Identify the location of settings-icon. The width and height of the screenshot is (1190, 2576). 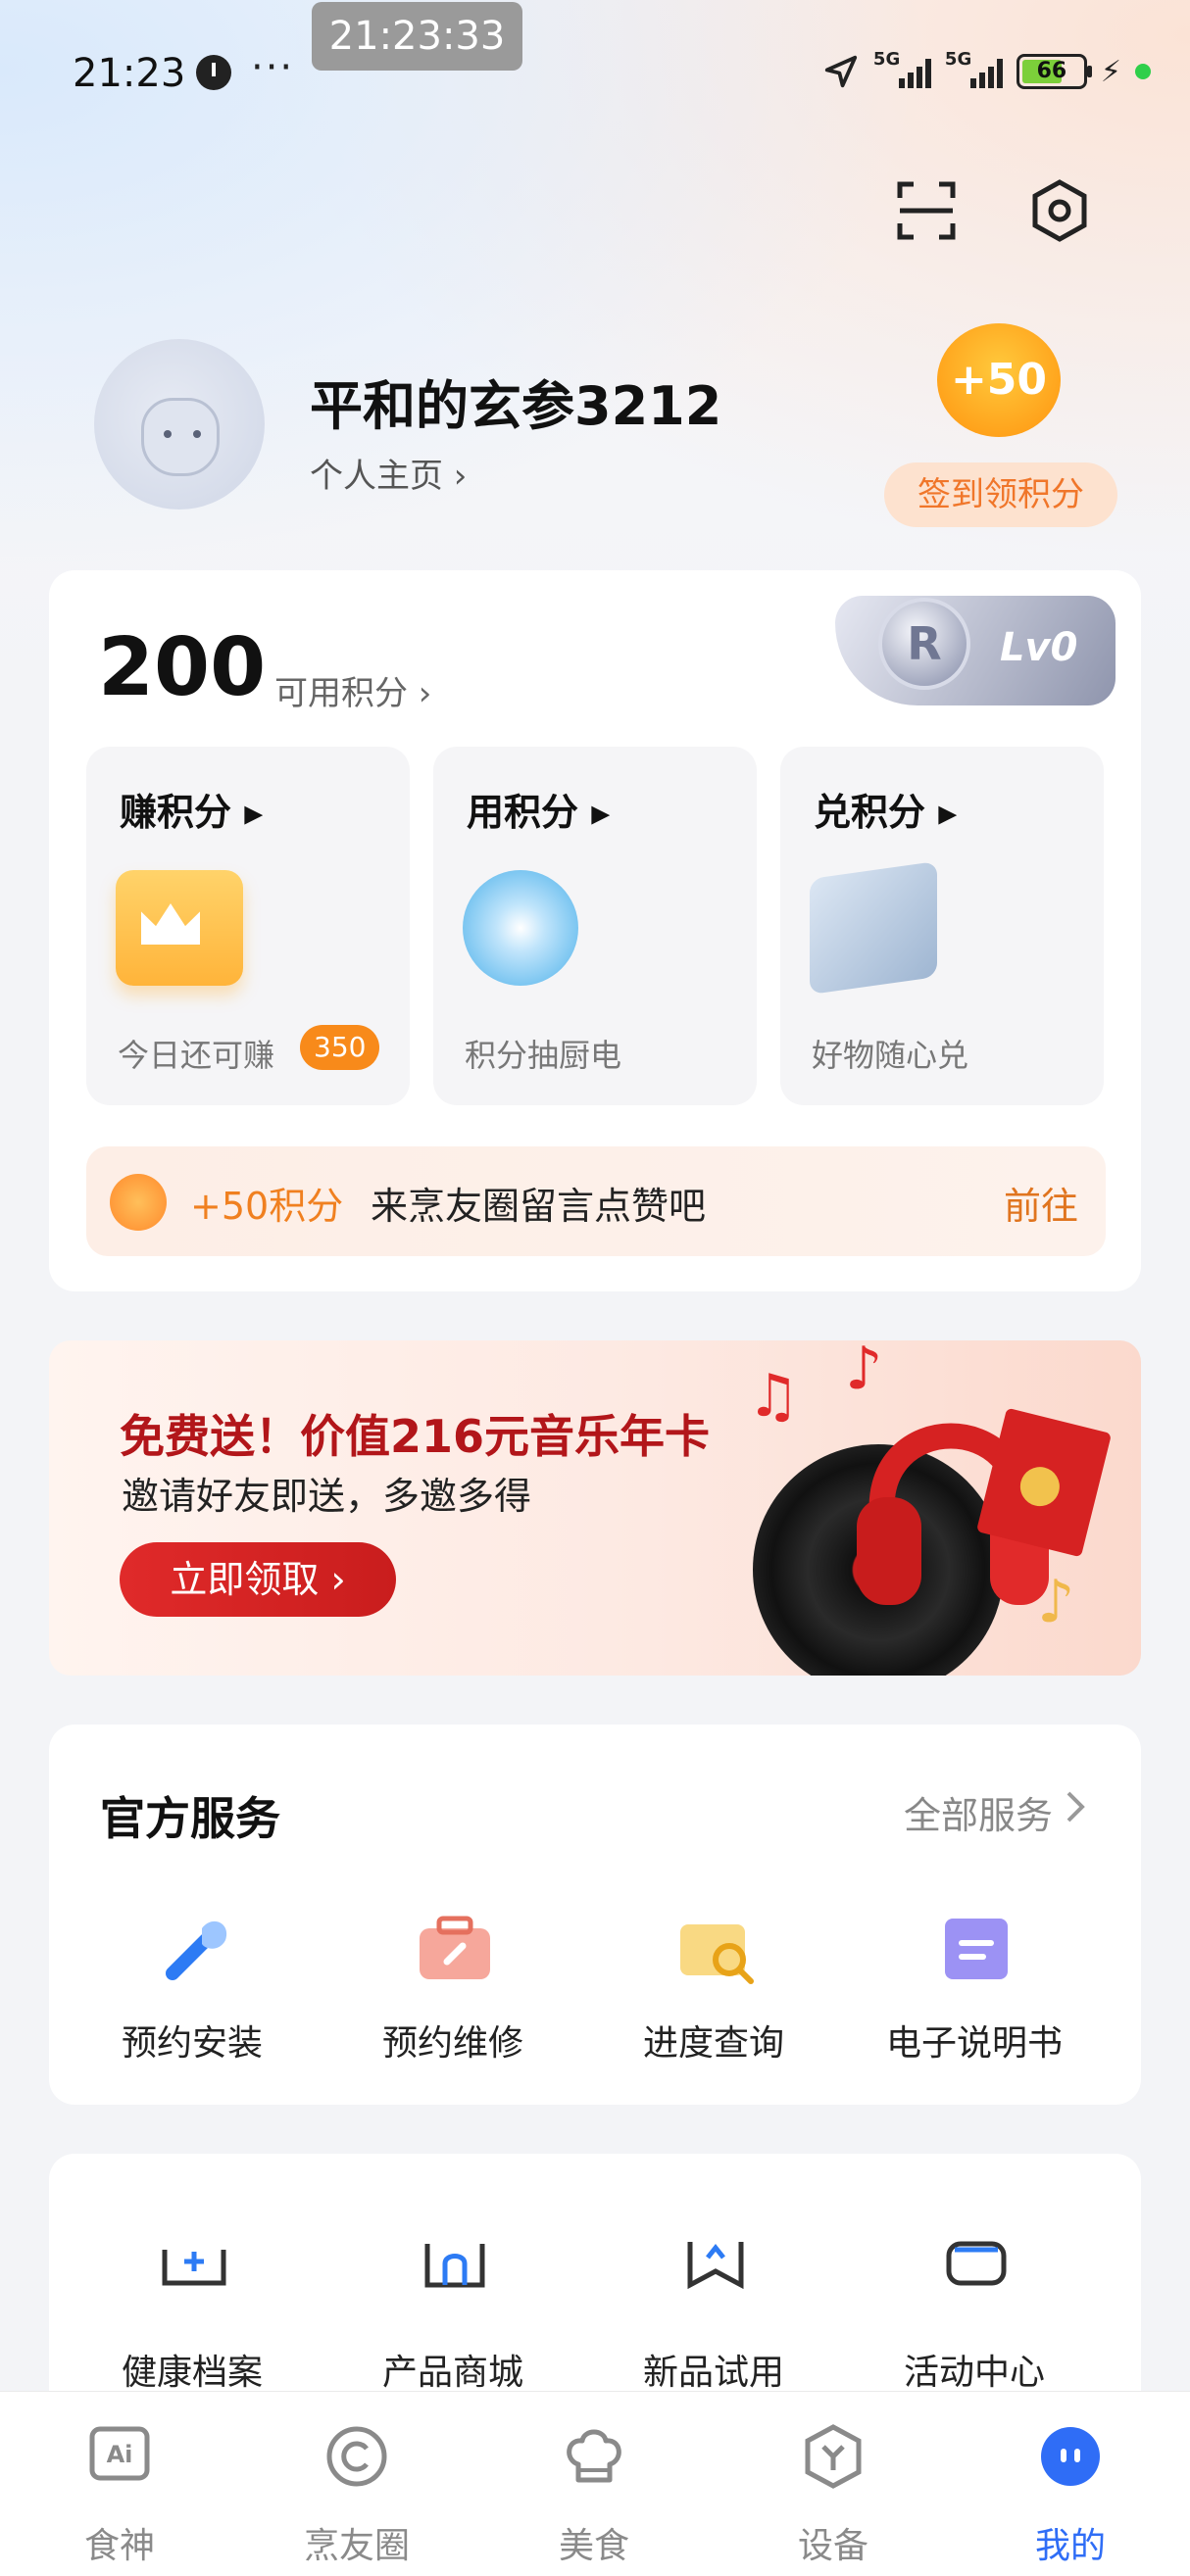
(1059, 210).